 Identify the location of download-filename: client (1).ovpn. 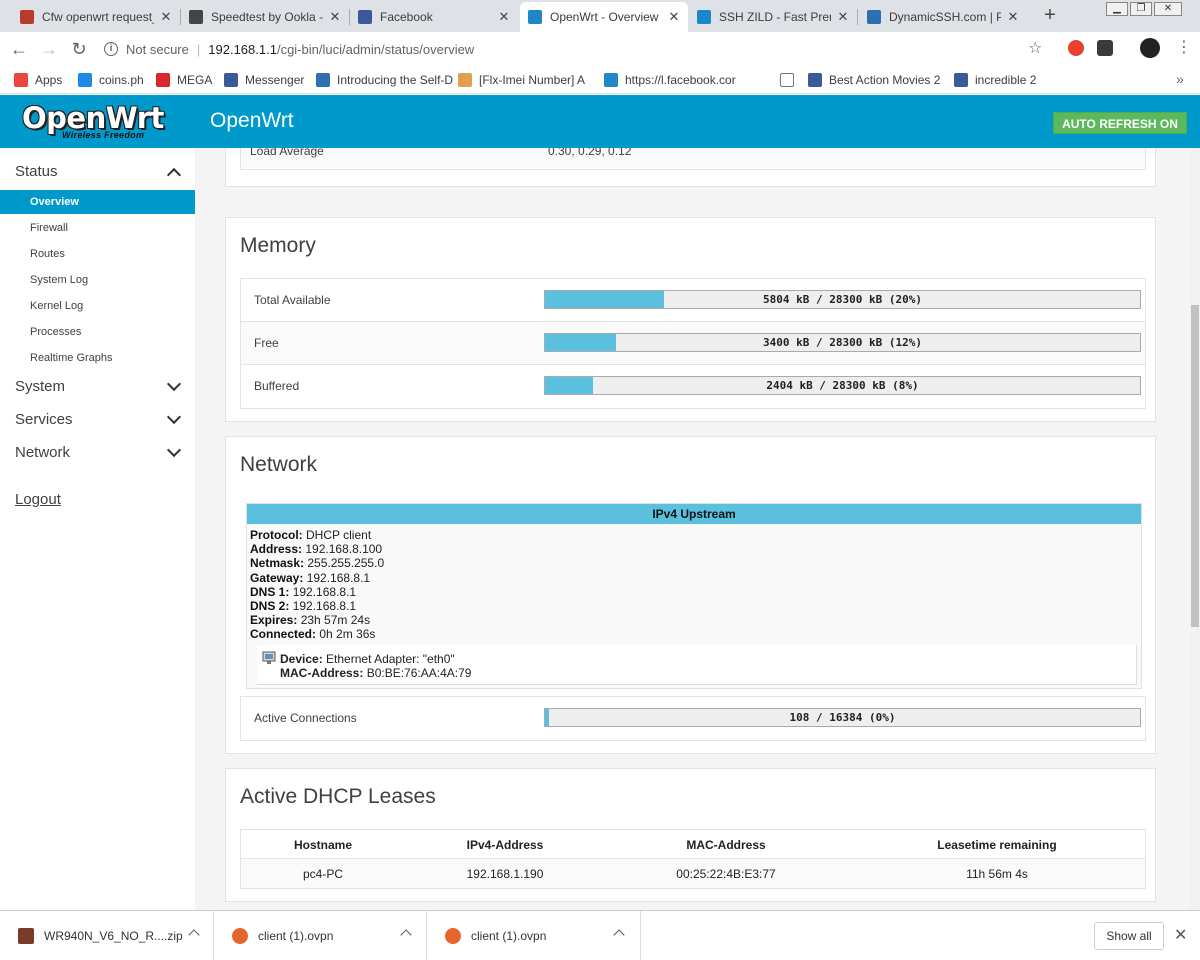
(296, 936).